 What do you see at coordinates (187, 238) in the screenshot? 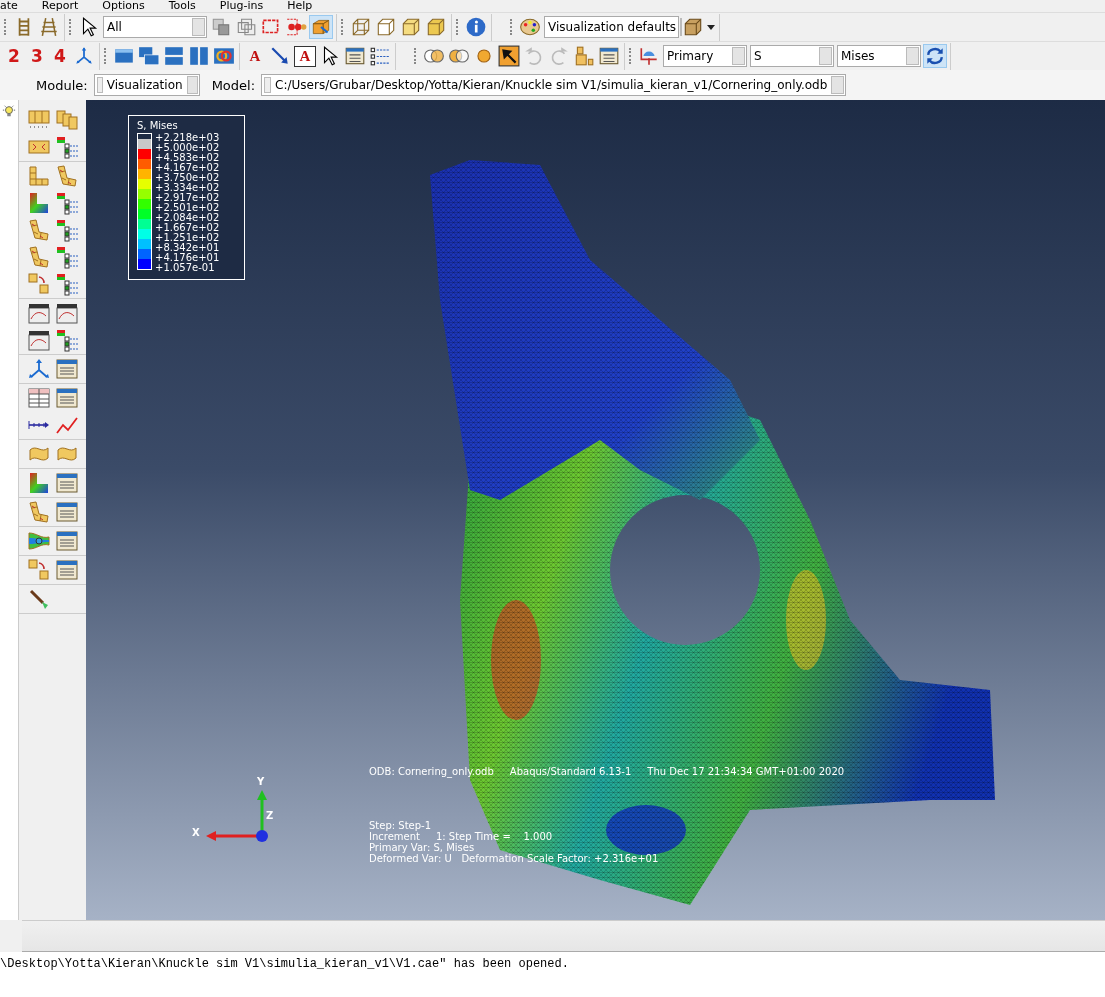
I see `legend-value: +1.251e+02` at bounding box center [187, 238].